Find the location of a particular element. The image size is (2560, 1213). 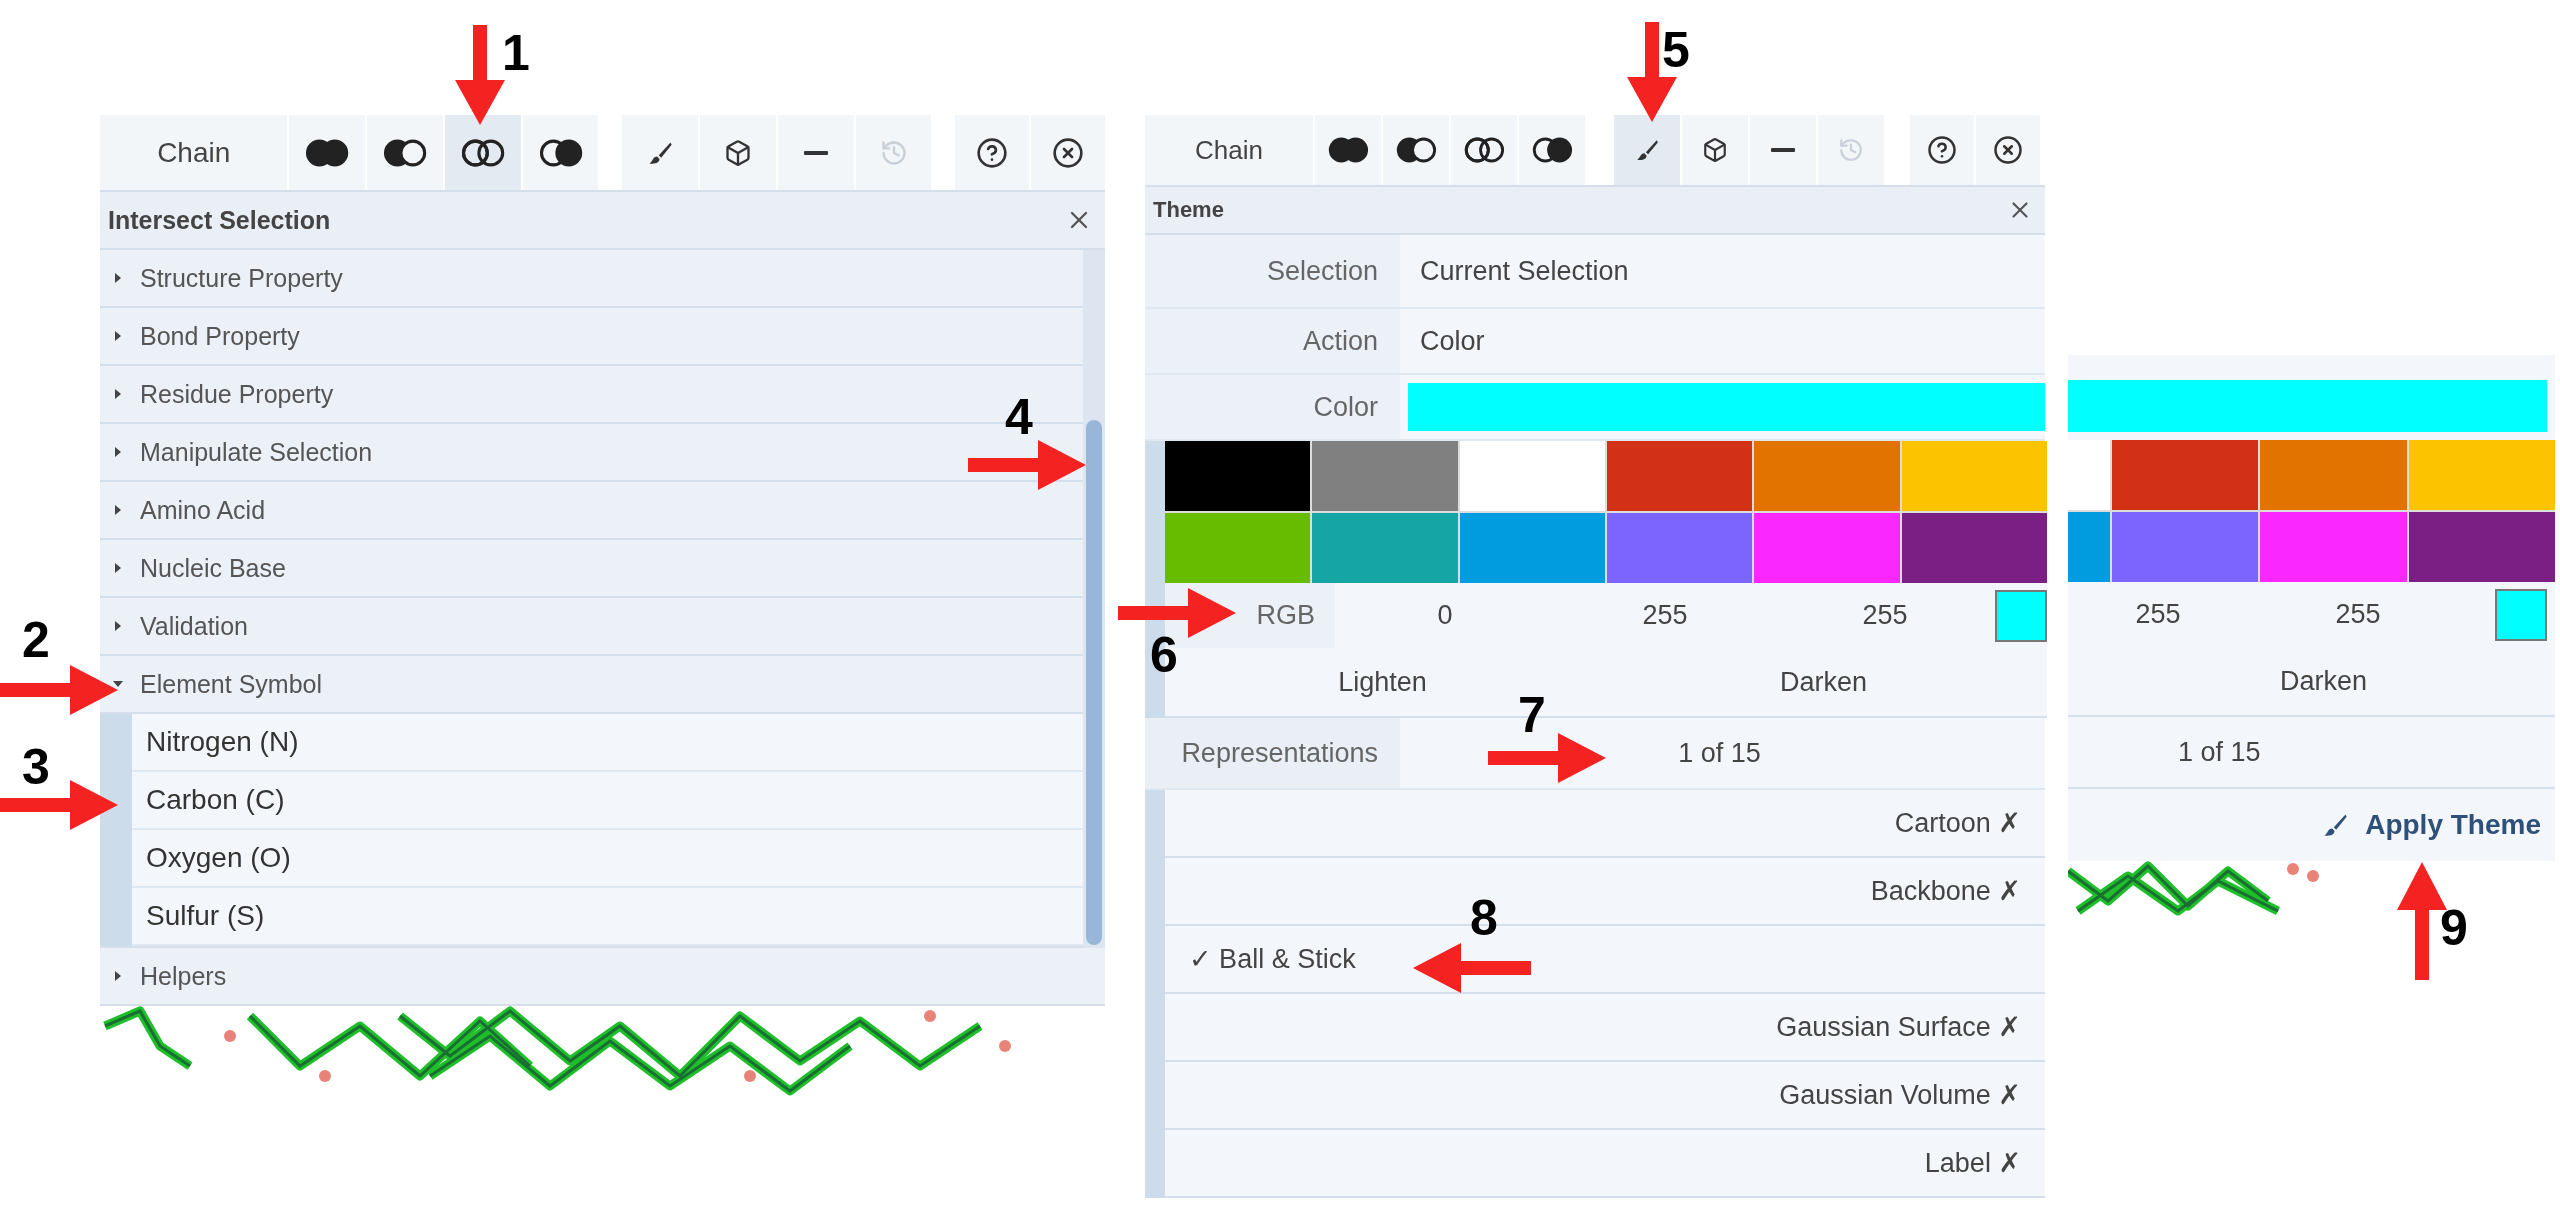

category-toggle: Validation is located at coordinates (180, 626).